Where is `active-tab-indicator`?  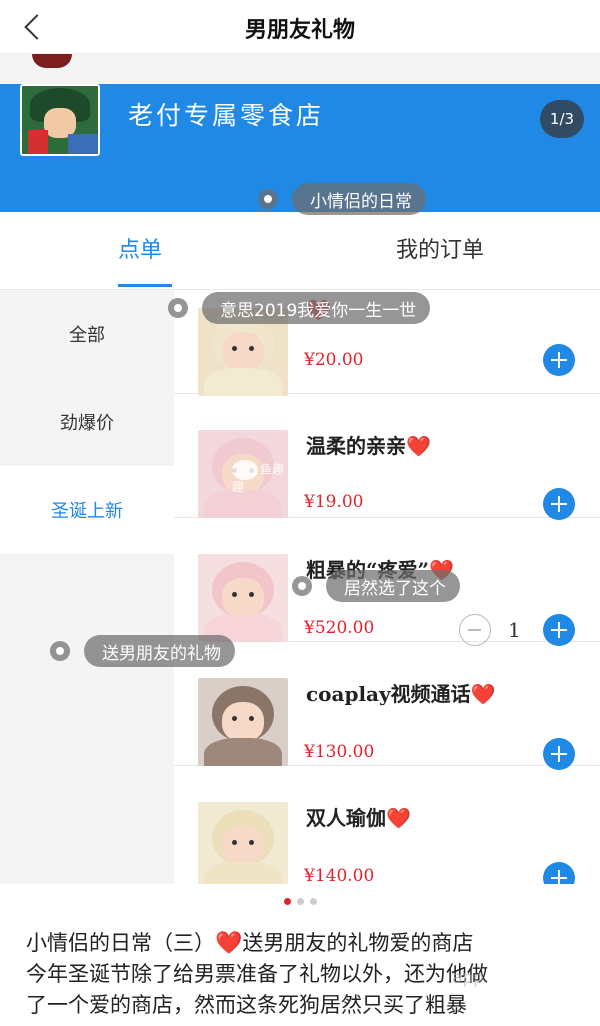 active-tab-indicator is located at coordinates (145, 285).